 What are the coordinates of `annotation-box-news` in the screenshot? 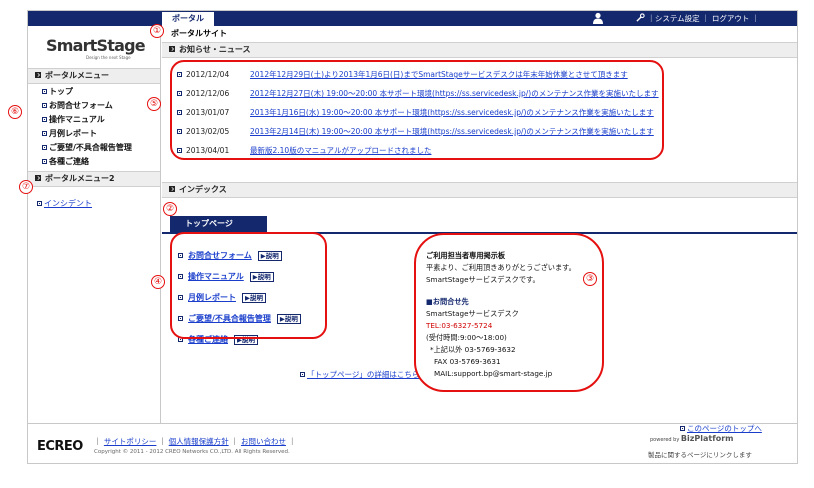 It's located at (417, 110).